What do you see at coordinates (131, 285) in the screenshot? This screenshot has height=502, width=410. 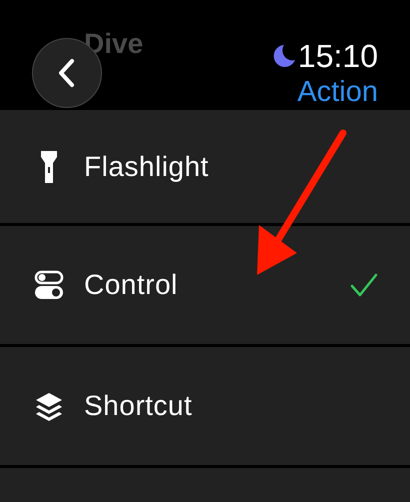 I see `item-label: Control` at bounding box center [131, 285].